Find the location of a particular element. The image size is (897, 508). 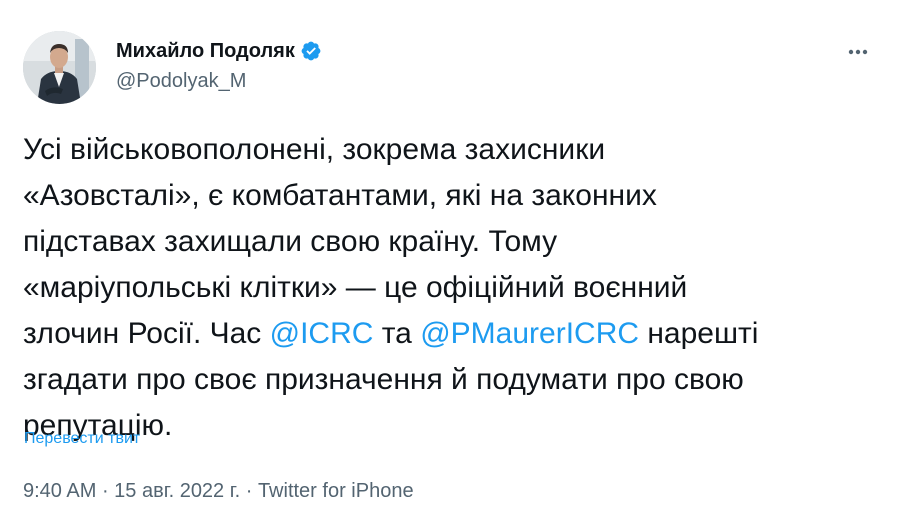

tweet-text-segment: злочин Росії. Час is located at coordinates (146, 333).